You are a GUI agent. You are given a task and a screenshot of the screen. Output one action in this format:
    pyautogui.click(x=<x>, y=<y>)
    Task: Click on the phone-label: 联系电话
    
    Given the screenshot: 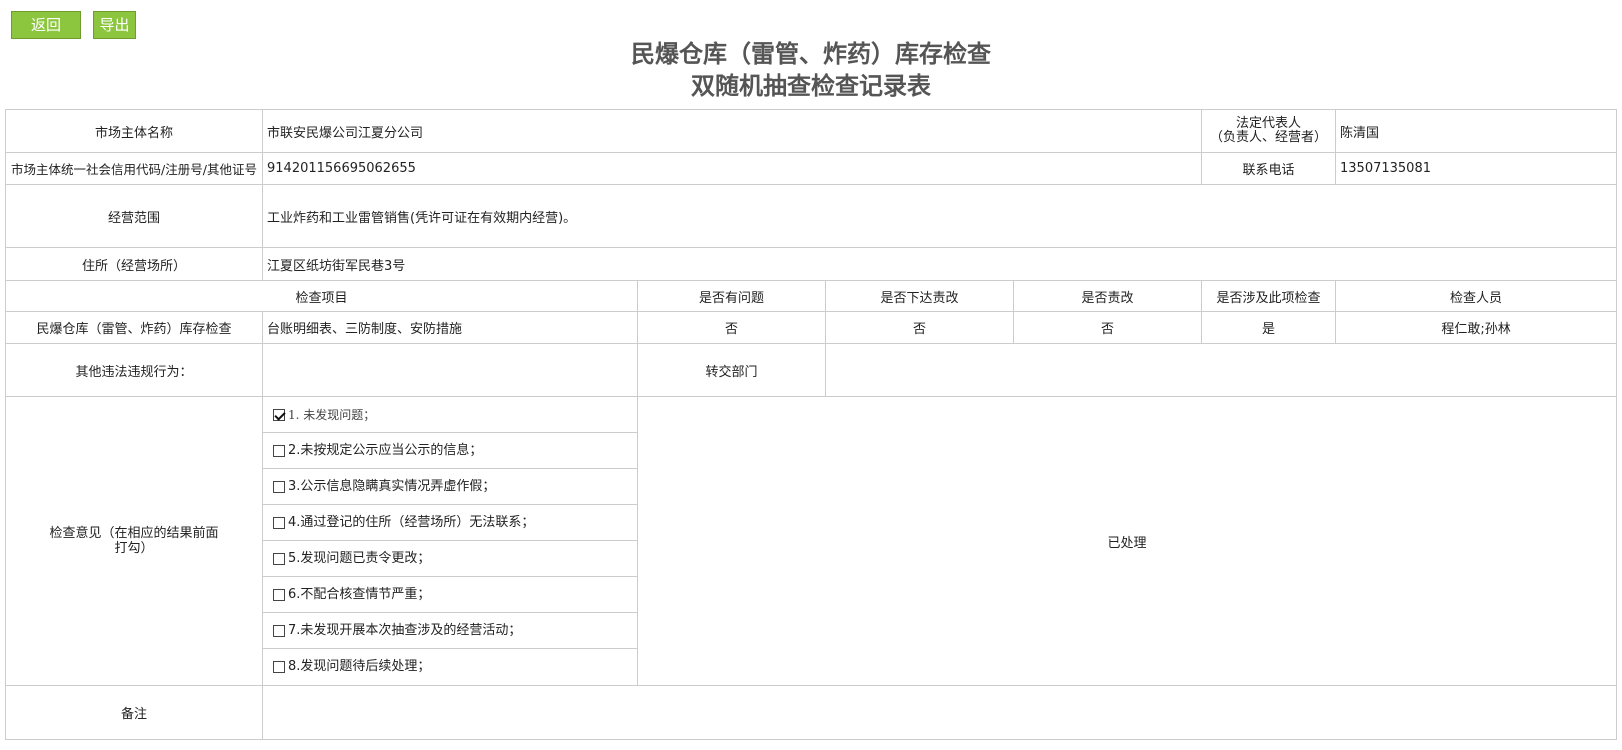 What is the action you would take?
    pyautogui.click(x=1269, y=168)
    